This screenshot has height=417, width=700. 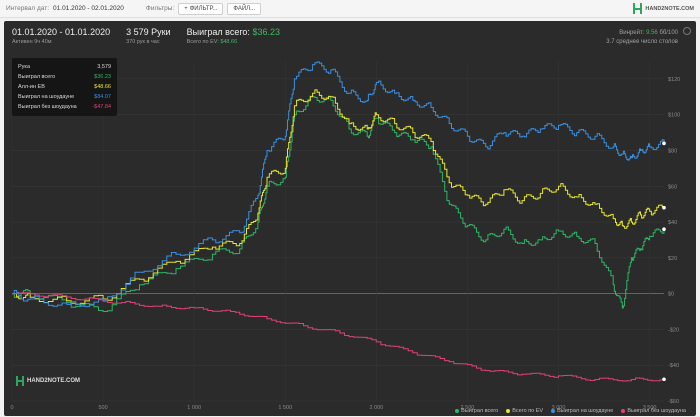 I want to click on legend-item: Выиграл без шоудауна, so click(x=653, y=411).